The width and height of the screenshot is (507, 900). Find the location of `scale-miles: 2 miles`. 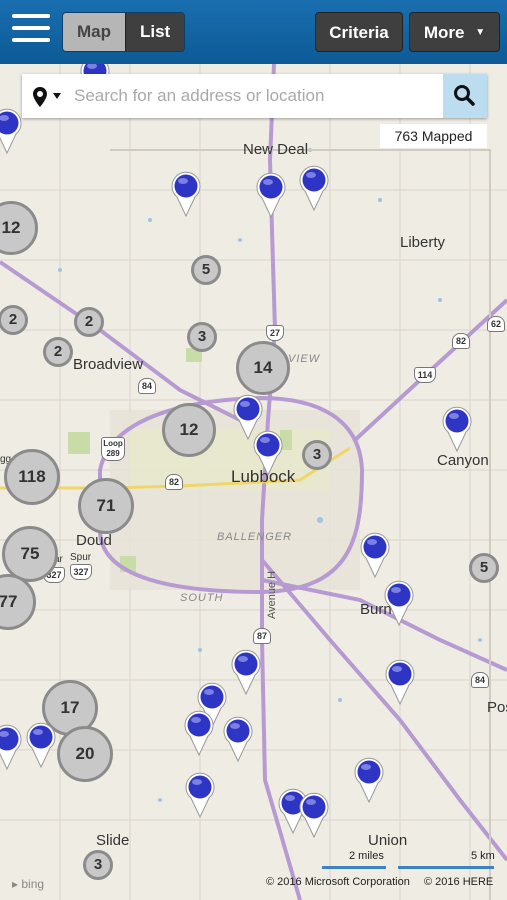

scale-miles: 2 miles is located at coordinates (366, 856).